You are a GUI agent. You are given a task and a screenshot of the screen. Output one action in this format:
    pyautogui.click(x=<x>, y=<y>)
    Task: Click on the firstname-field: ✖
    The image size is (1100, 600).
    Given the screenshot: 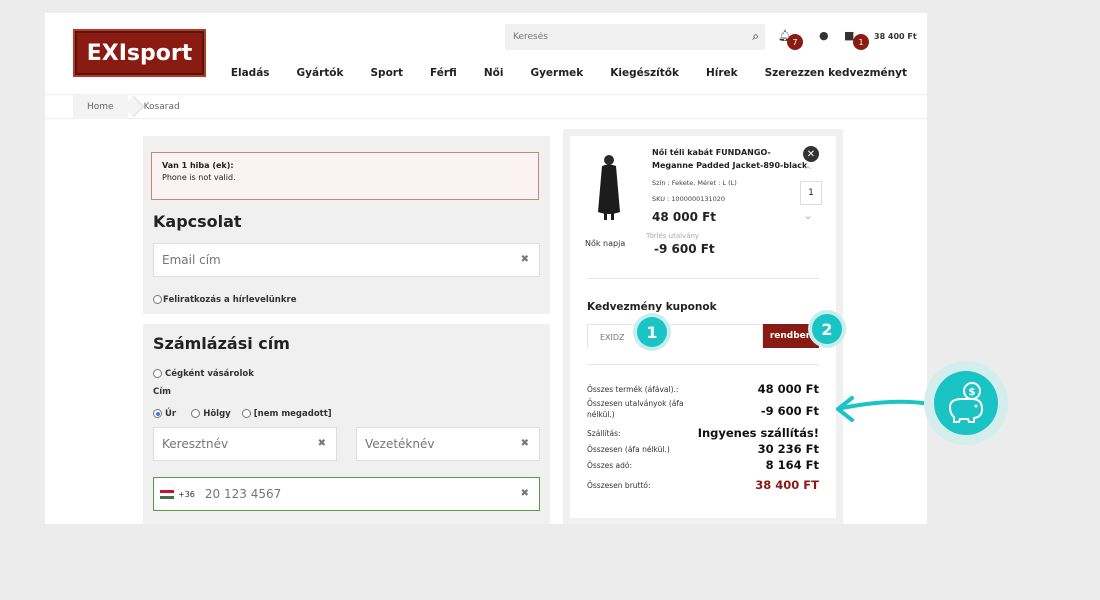 What is the action you would take?
    pyautogui.click(x=245, y=444)
    